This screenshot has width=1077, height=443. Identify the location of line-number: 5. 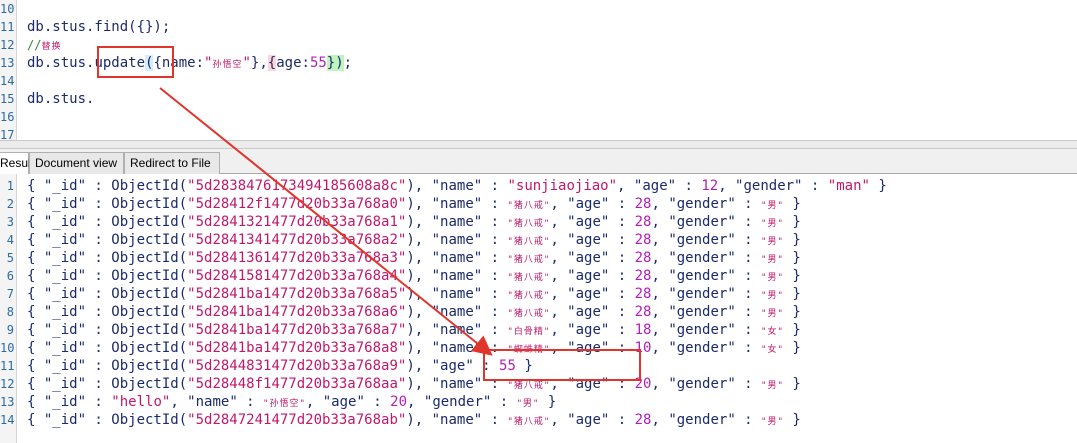
(10, 258).